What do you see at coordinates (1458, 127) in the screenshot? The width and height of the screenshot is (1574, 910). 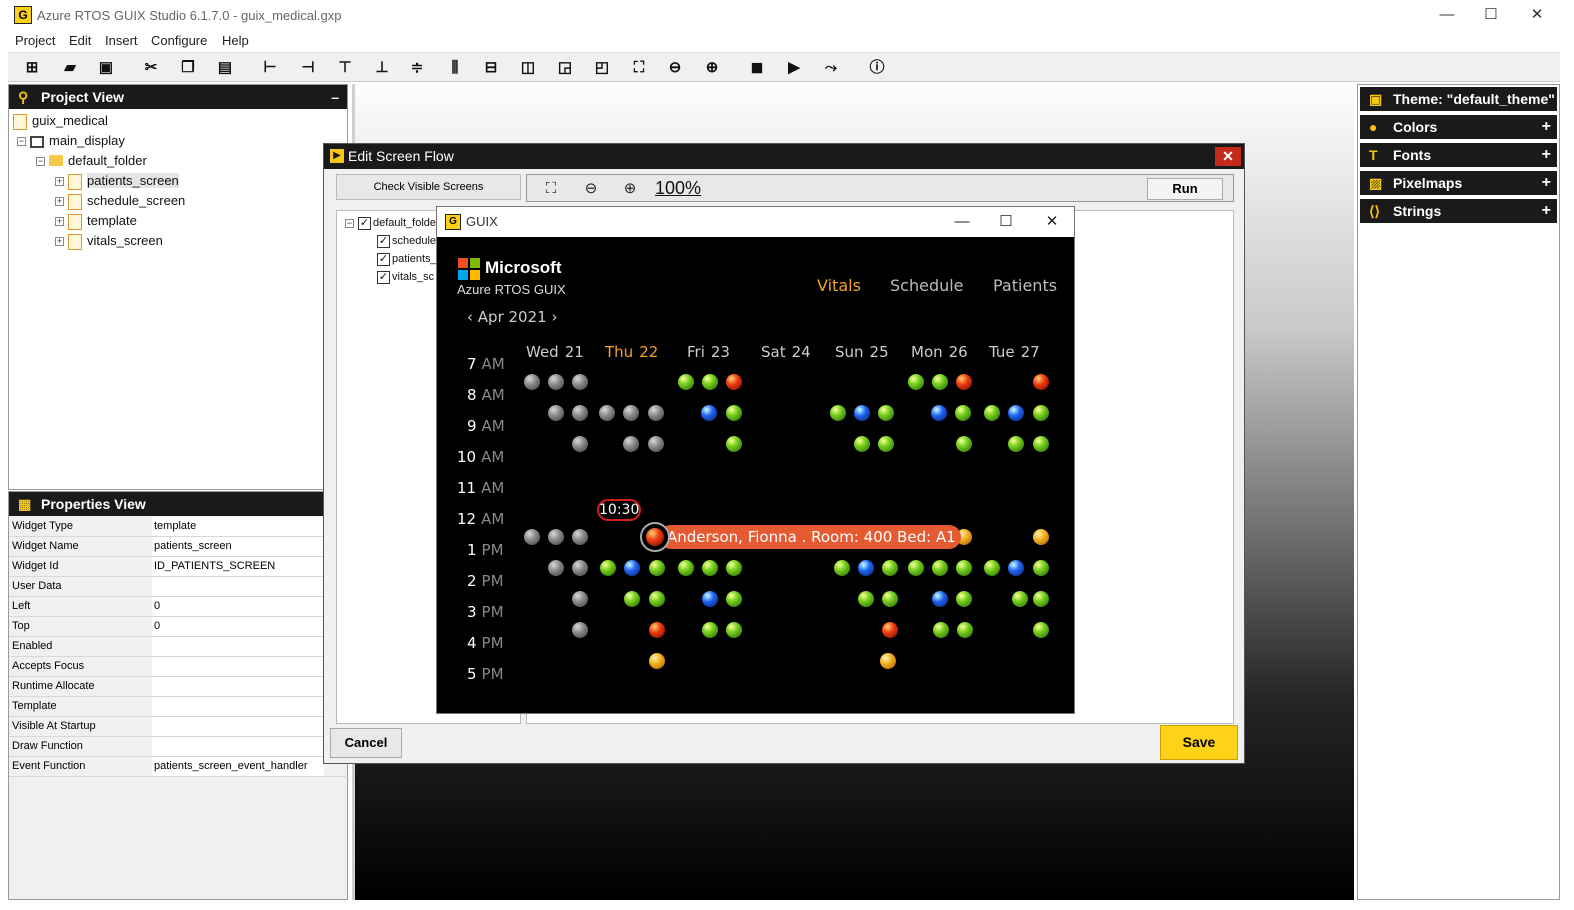 I see `resource-colors: ● Colors +` at bounding box center [1458, 127].